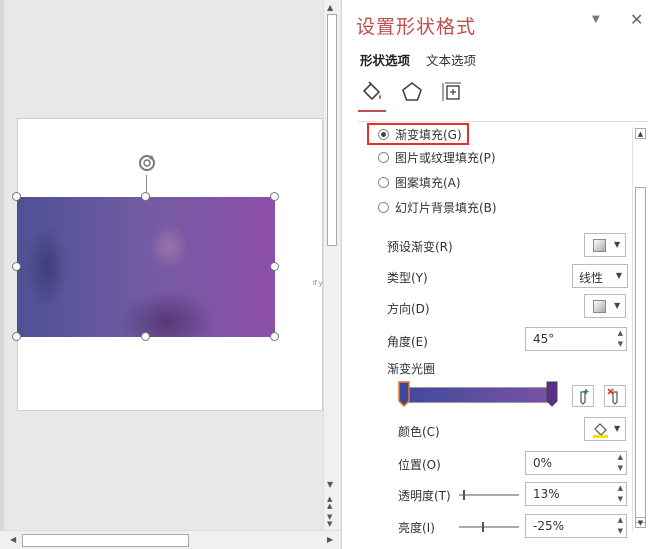 The height and width of the screenshot is (549, 659). I want to click on resize-handle-top, so click(145, 196).